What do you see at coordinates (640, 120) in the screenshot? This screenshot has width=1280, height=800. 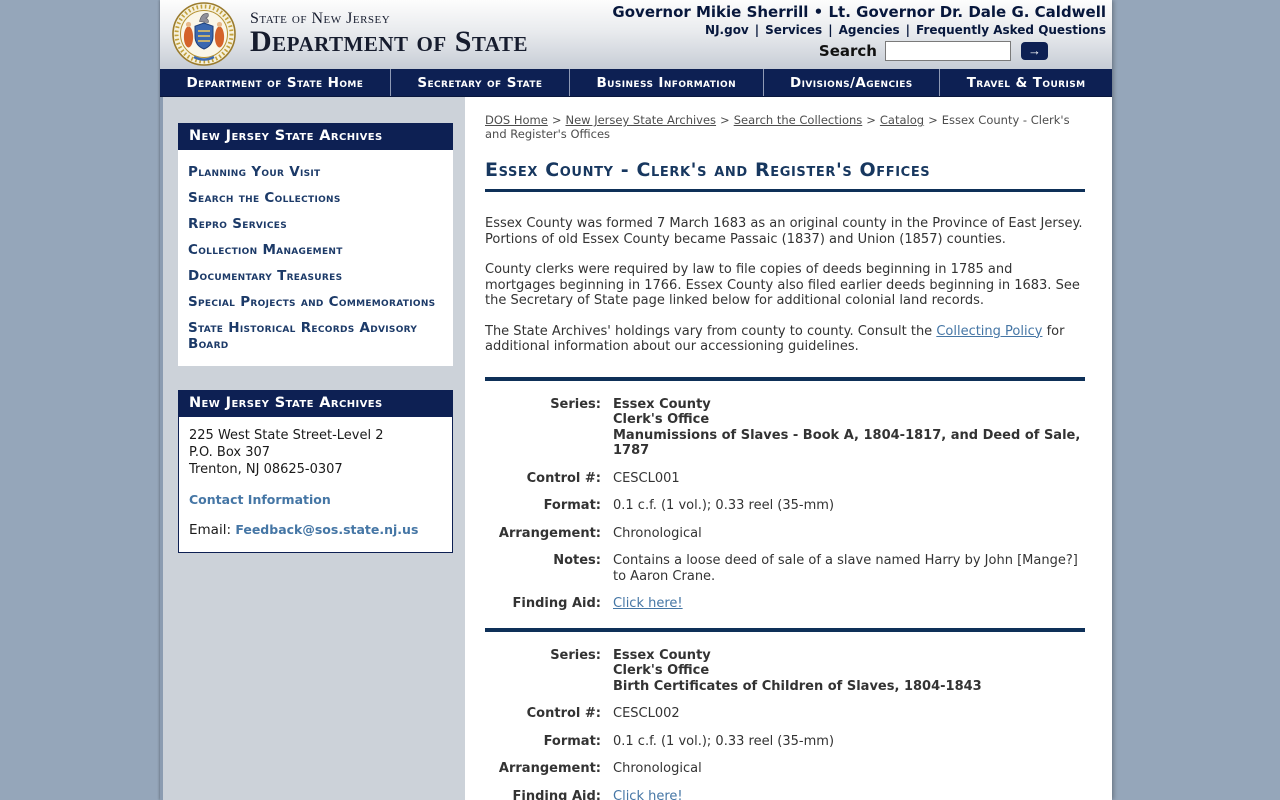 I see `breadcrumb-link-1: New Jersey State Archives` at bounding box center [640, 120].